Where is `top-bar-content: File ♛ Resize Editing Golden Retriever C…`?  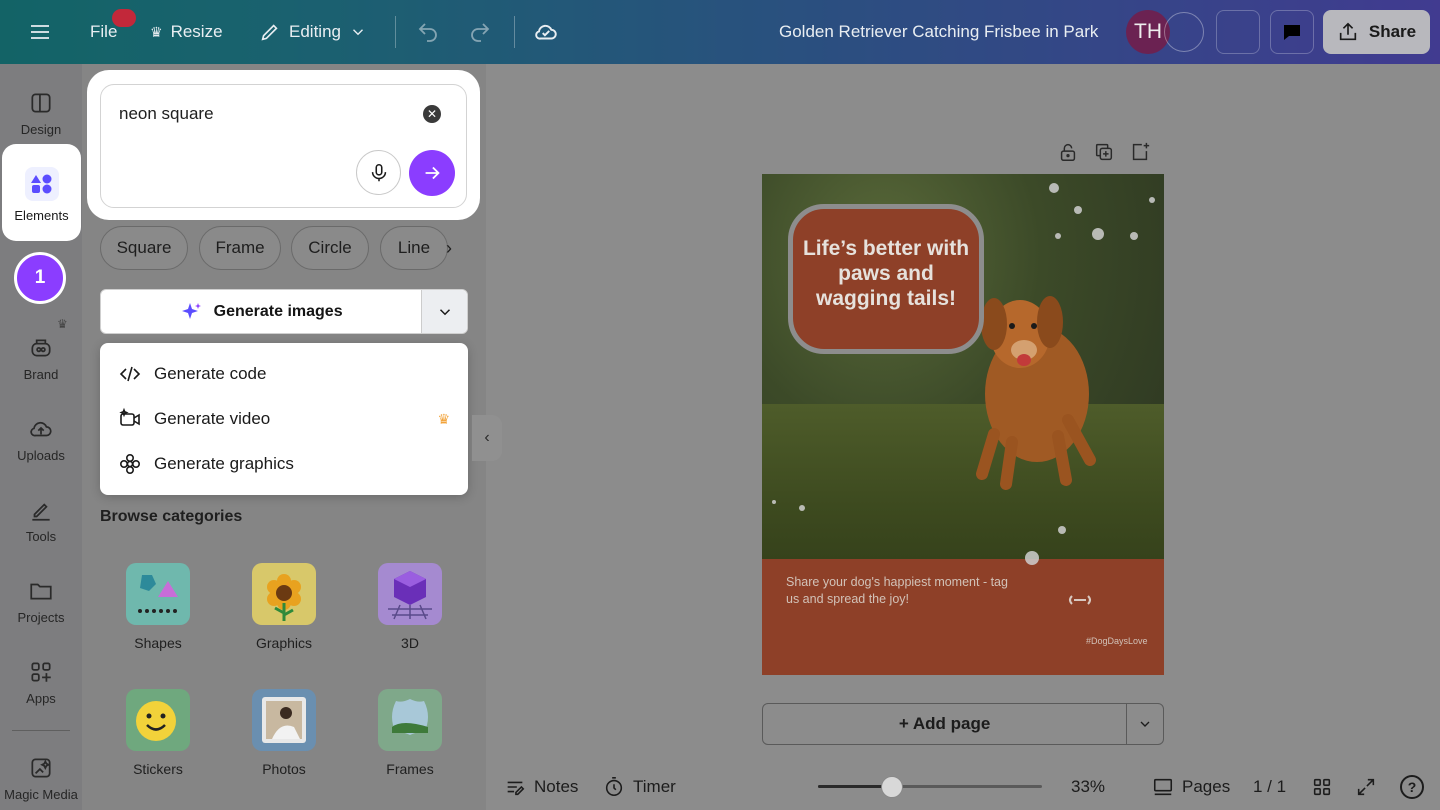
top-bar-content: File ♛ Resize Editing Golden Retriever C… is located at coordinates (720, 32).